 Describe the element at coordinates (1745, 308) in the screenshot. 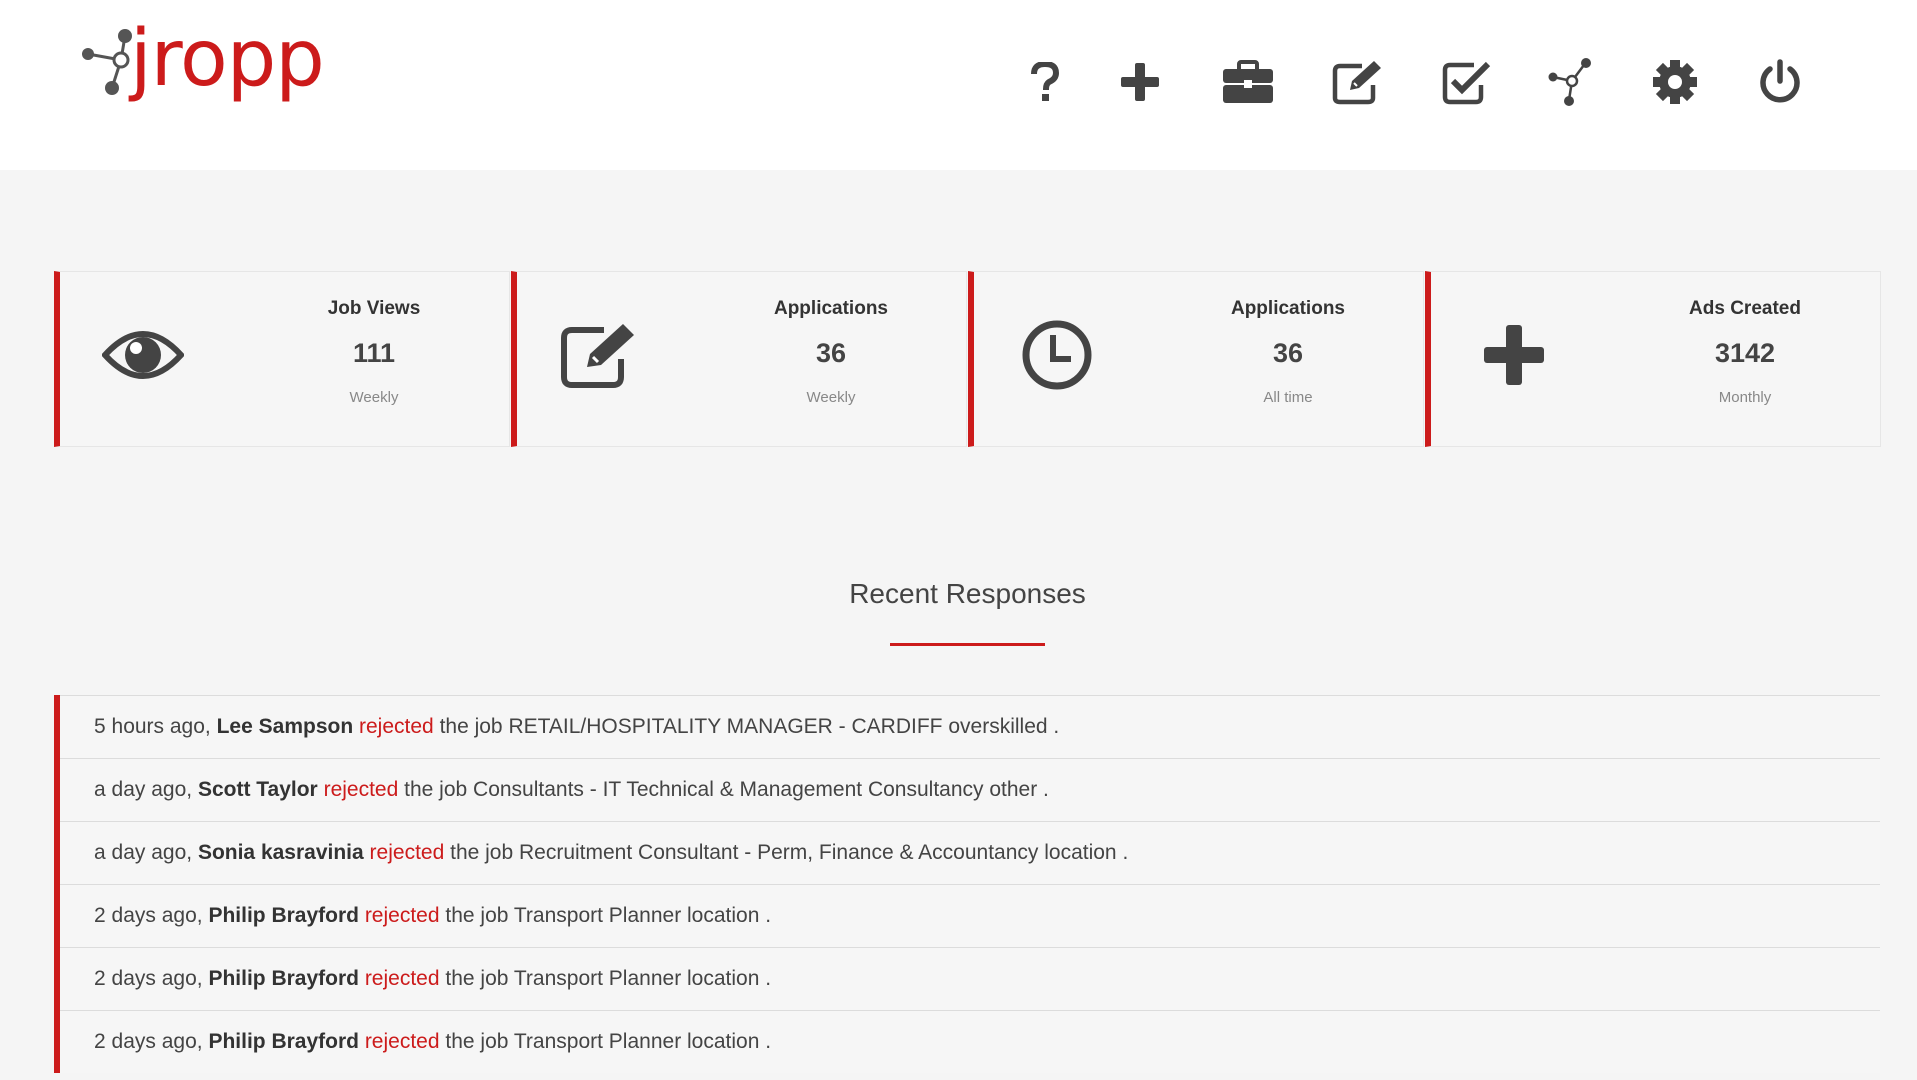

I see `stat-title: Ads Created` at that location.